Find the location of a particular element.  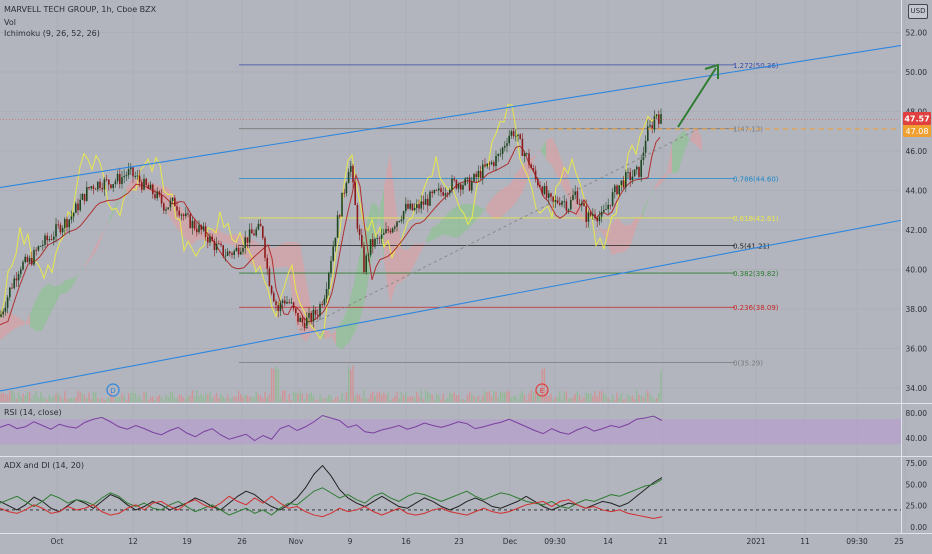

symbol-title: MARVELL TECH GROUP, 1h, Cboe BZX is located at coordinates (80, 9).